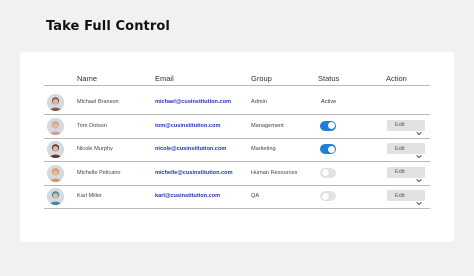  What do you see at coordinates (263, 149) in the screenshot?
I see `user-group: Marketing` at bounding box center [263, 149].